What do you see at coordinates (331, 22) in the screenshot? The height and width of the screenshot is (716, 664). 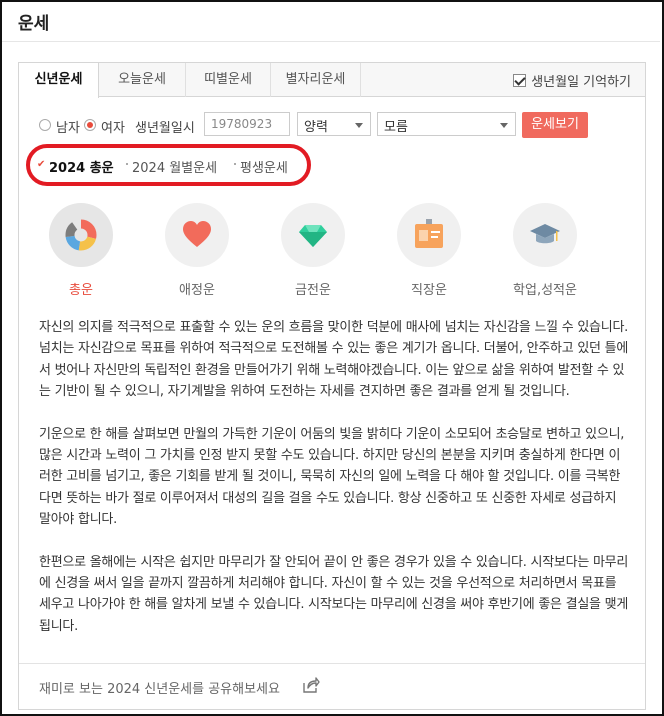 I see `page-header: 운세` at bounding box center [331, 22].